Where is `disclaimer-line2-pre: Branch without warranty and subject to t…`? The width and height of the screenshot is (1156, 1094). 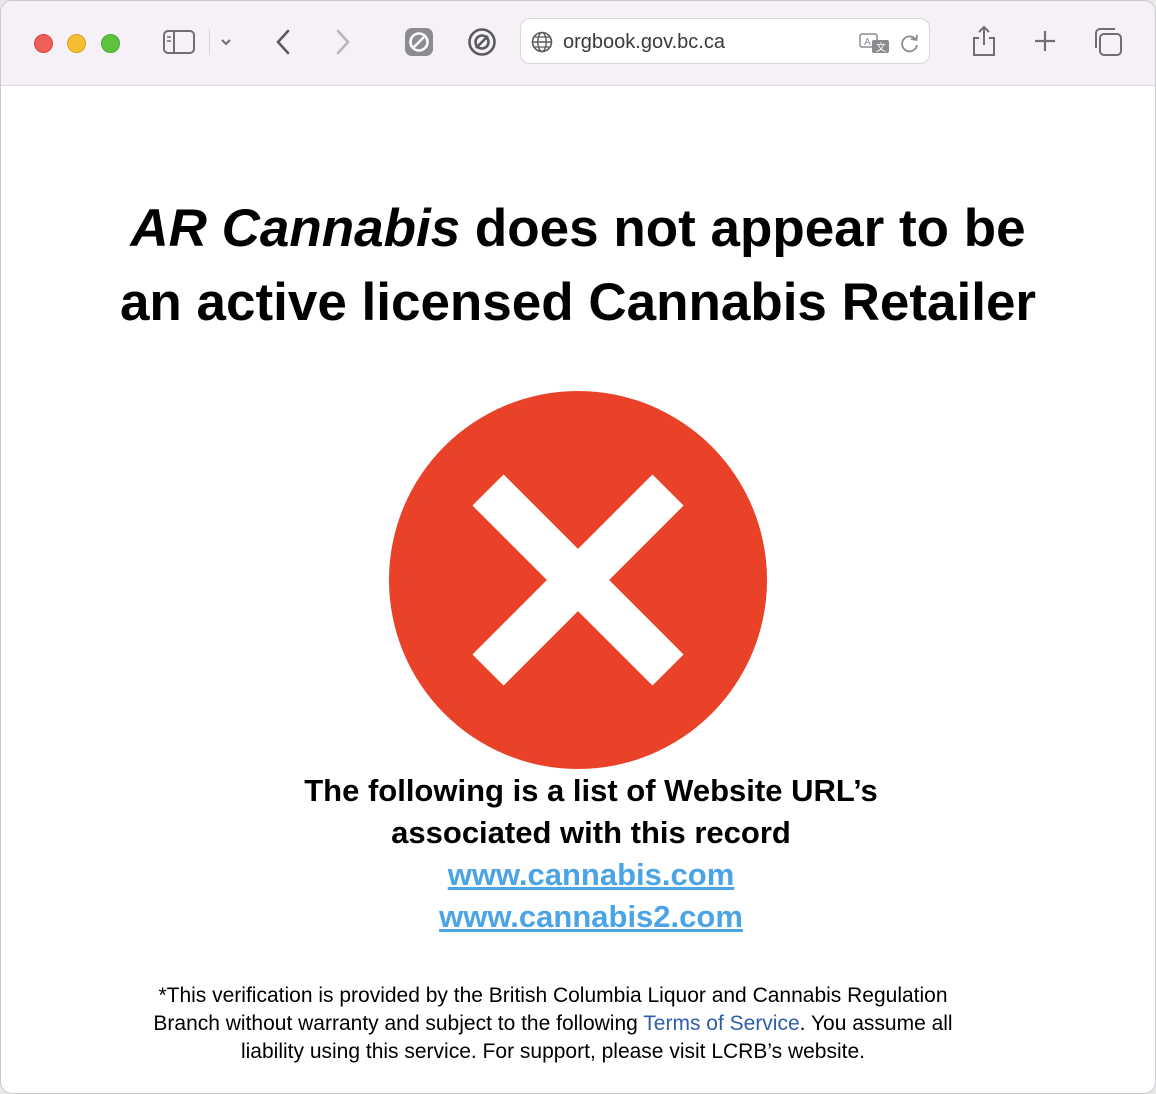
disclaimer-line2-pre: Branch without warranty and subject to t… is located at coordinates (398, 1023).